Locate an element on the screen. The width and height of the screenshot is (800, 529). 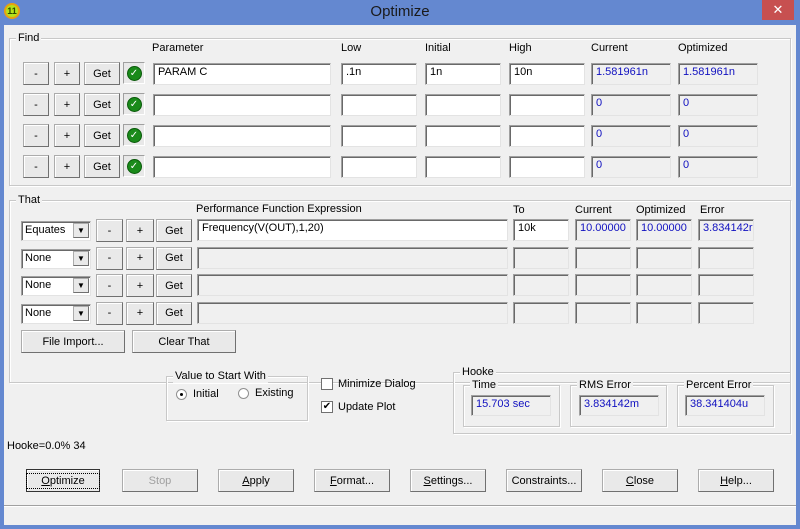
close-button: Close is located at coordinates (640, 480).